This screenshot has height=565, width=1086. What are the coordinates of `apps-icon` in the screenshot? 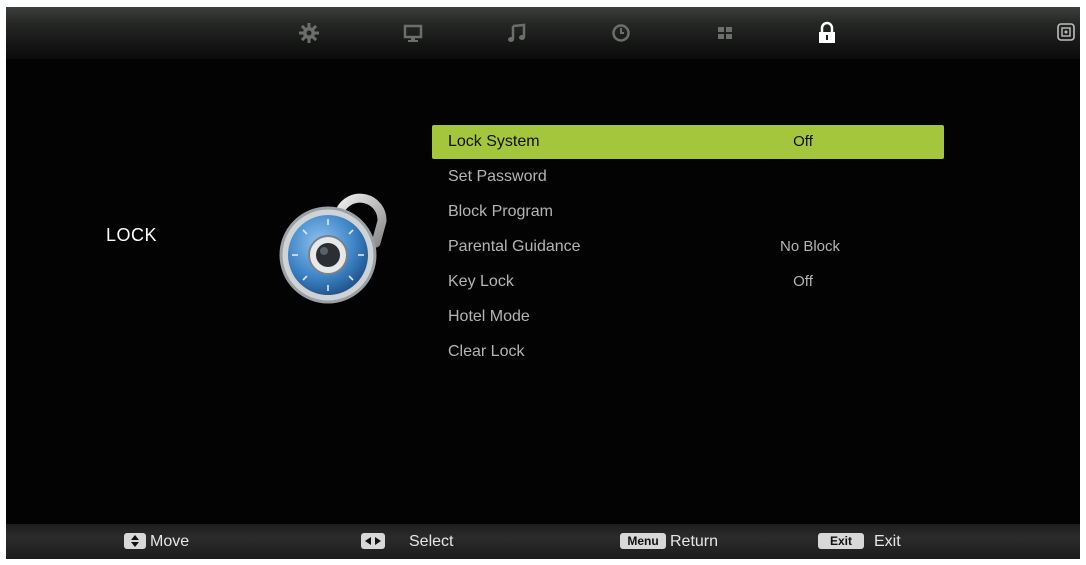 It's located at (725, 33).